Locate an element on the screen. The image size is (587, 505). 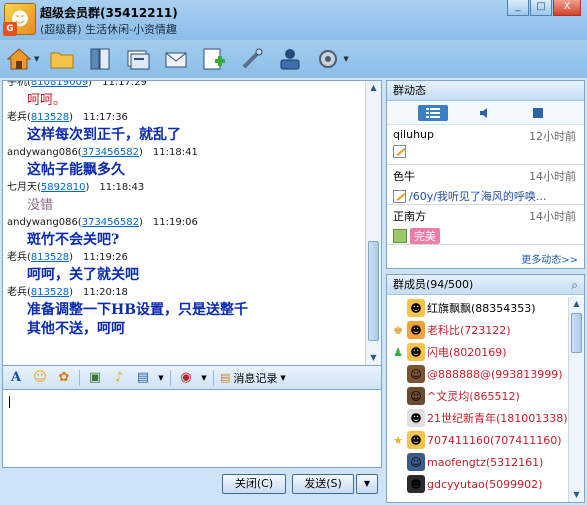
chat-scrollbar: ▲ ▼ is located at coordinates (373, 223).